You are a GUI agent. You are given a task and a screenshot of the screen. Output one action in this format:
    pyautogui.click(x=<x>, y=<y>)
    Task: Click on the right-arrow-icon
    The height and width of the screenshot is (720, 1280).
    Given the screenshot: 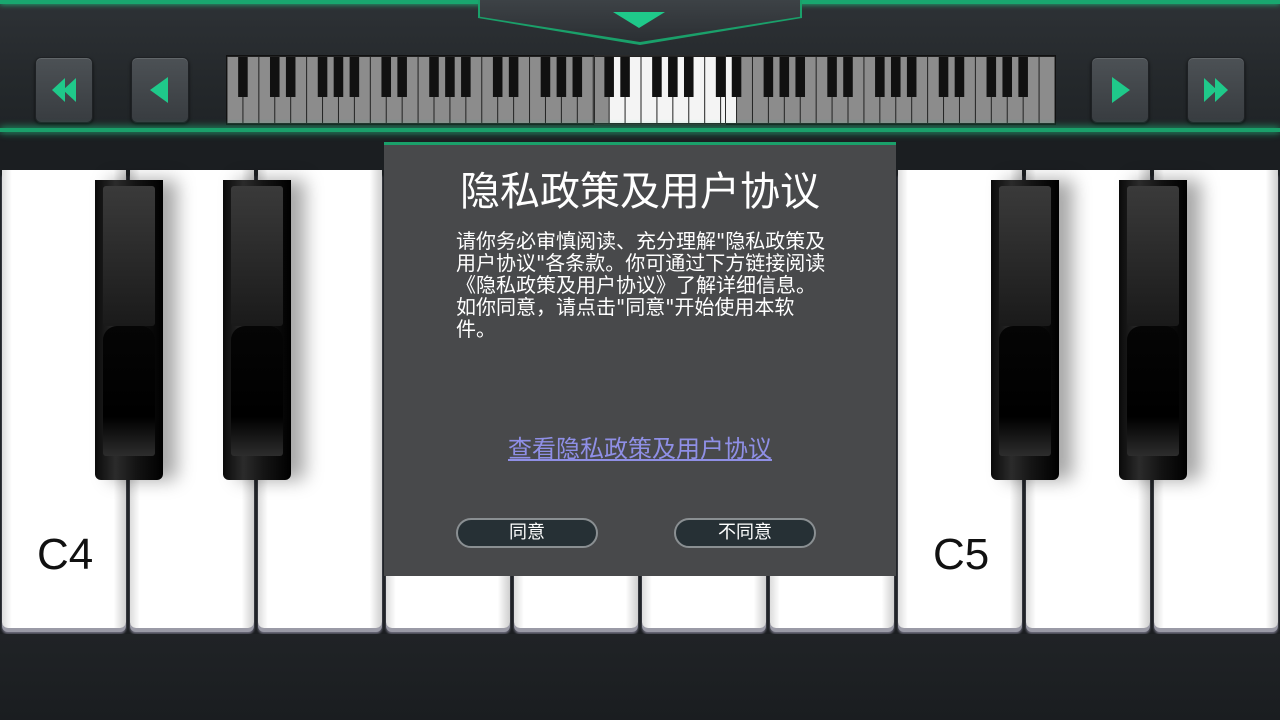 What is the action you would take?
    pyautogui.click(x=1121, y=90)
    